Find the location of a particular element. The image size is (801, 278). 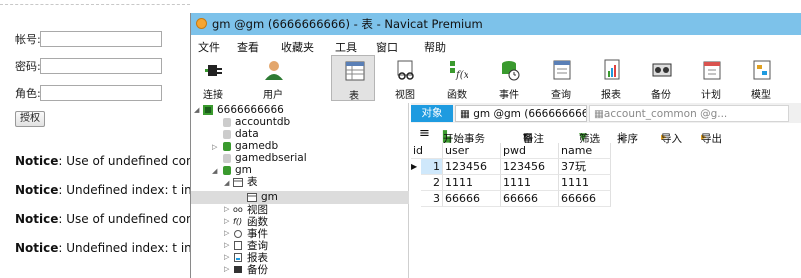

tree-table-gm: gm is located at coordinates (269, 197).